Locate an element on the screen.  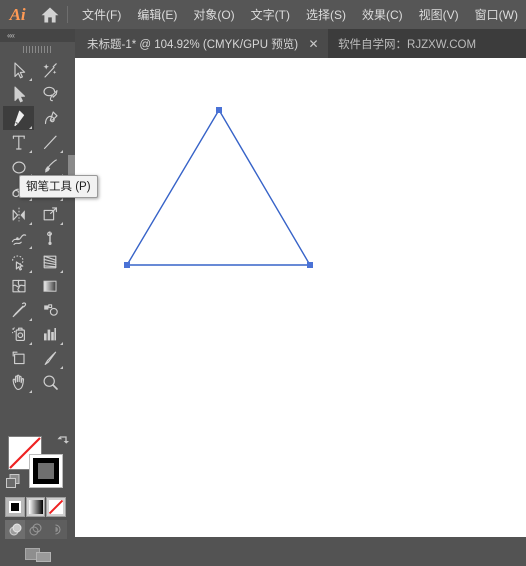
menu-edit: 编辑(E) is located at coordinates (157, 14).